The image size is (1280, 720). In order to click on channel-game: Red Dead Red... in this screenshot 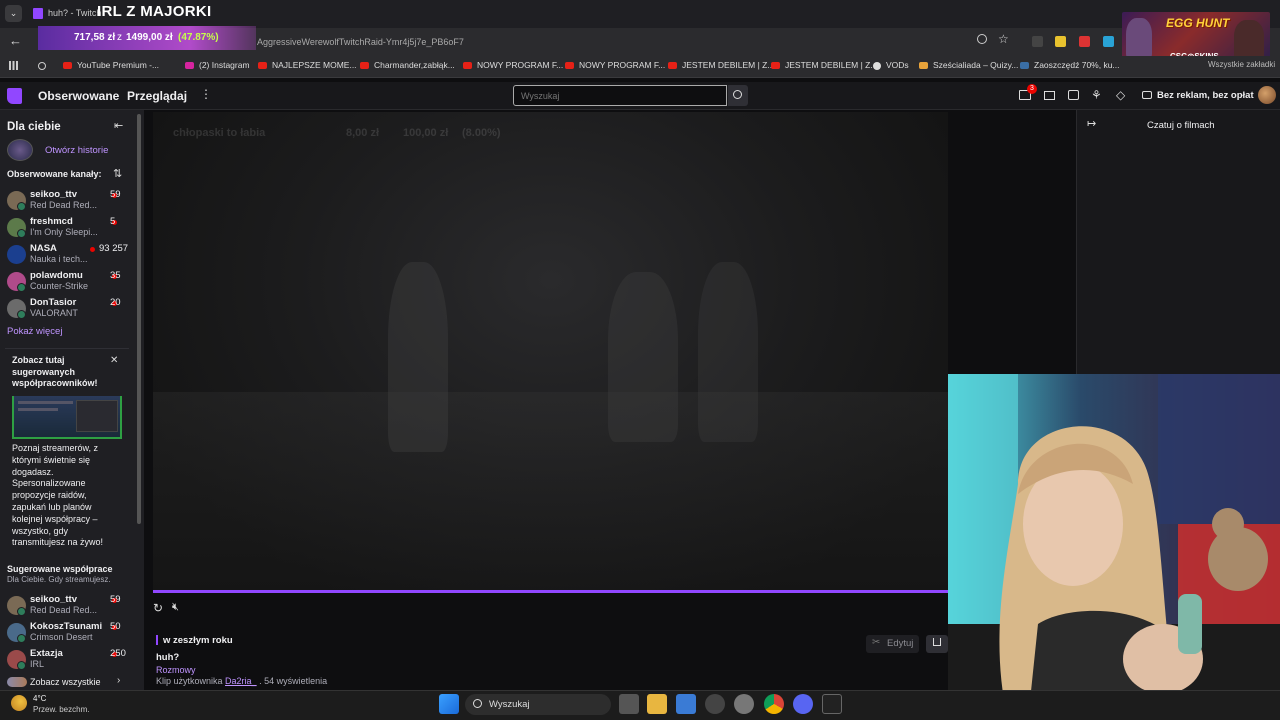, I will do `click(64, 205)`.